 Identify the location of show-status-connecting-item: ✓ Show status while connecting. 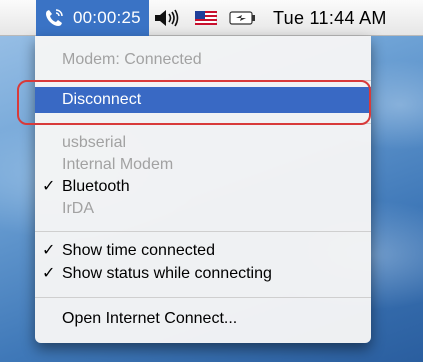
(203, 274).